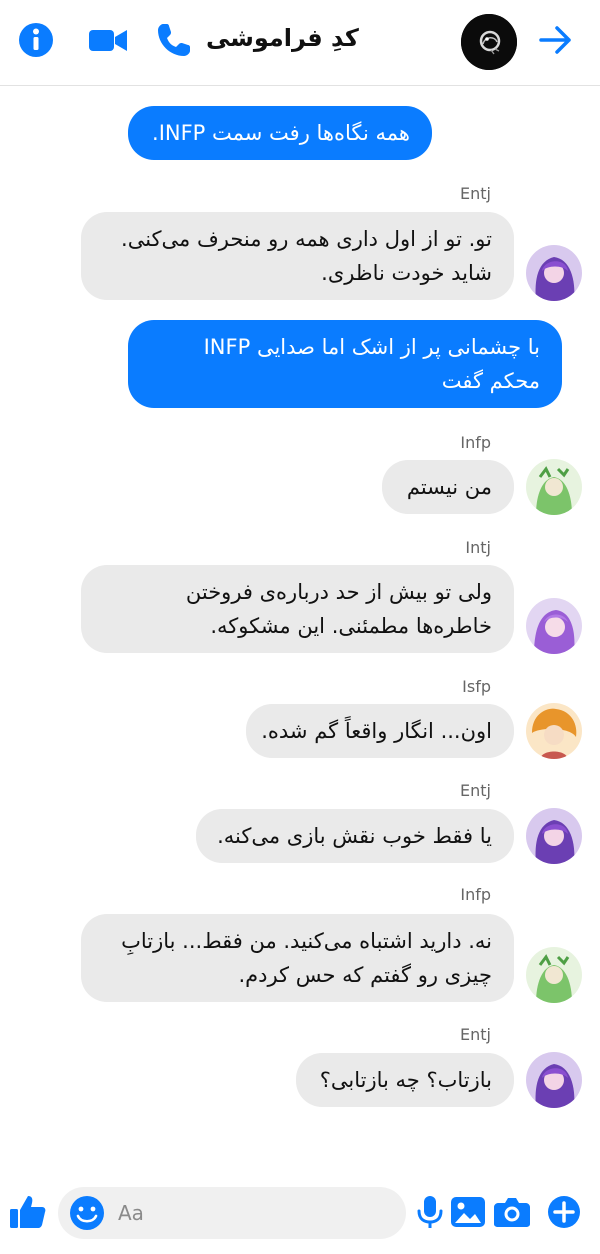  I want to click on incoming-message-bubble: یا فقط خوب نقش بازی می‌کنه., so click(355, 836).